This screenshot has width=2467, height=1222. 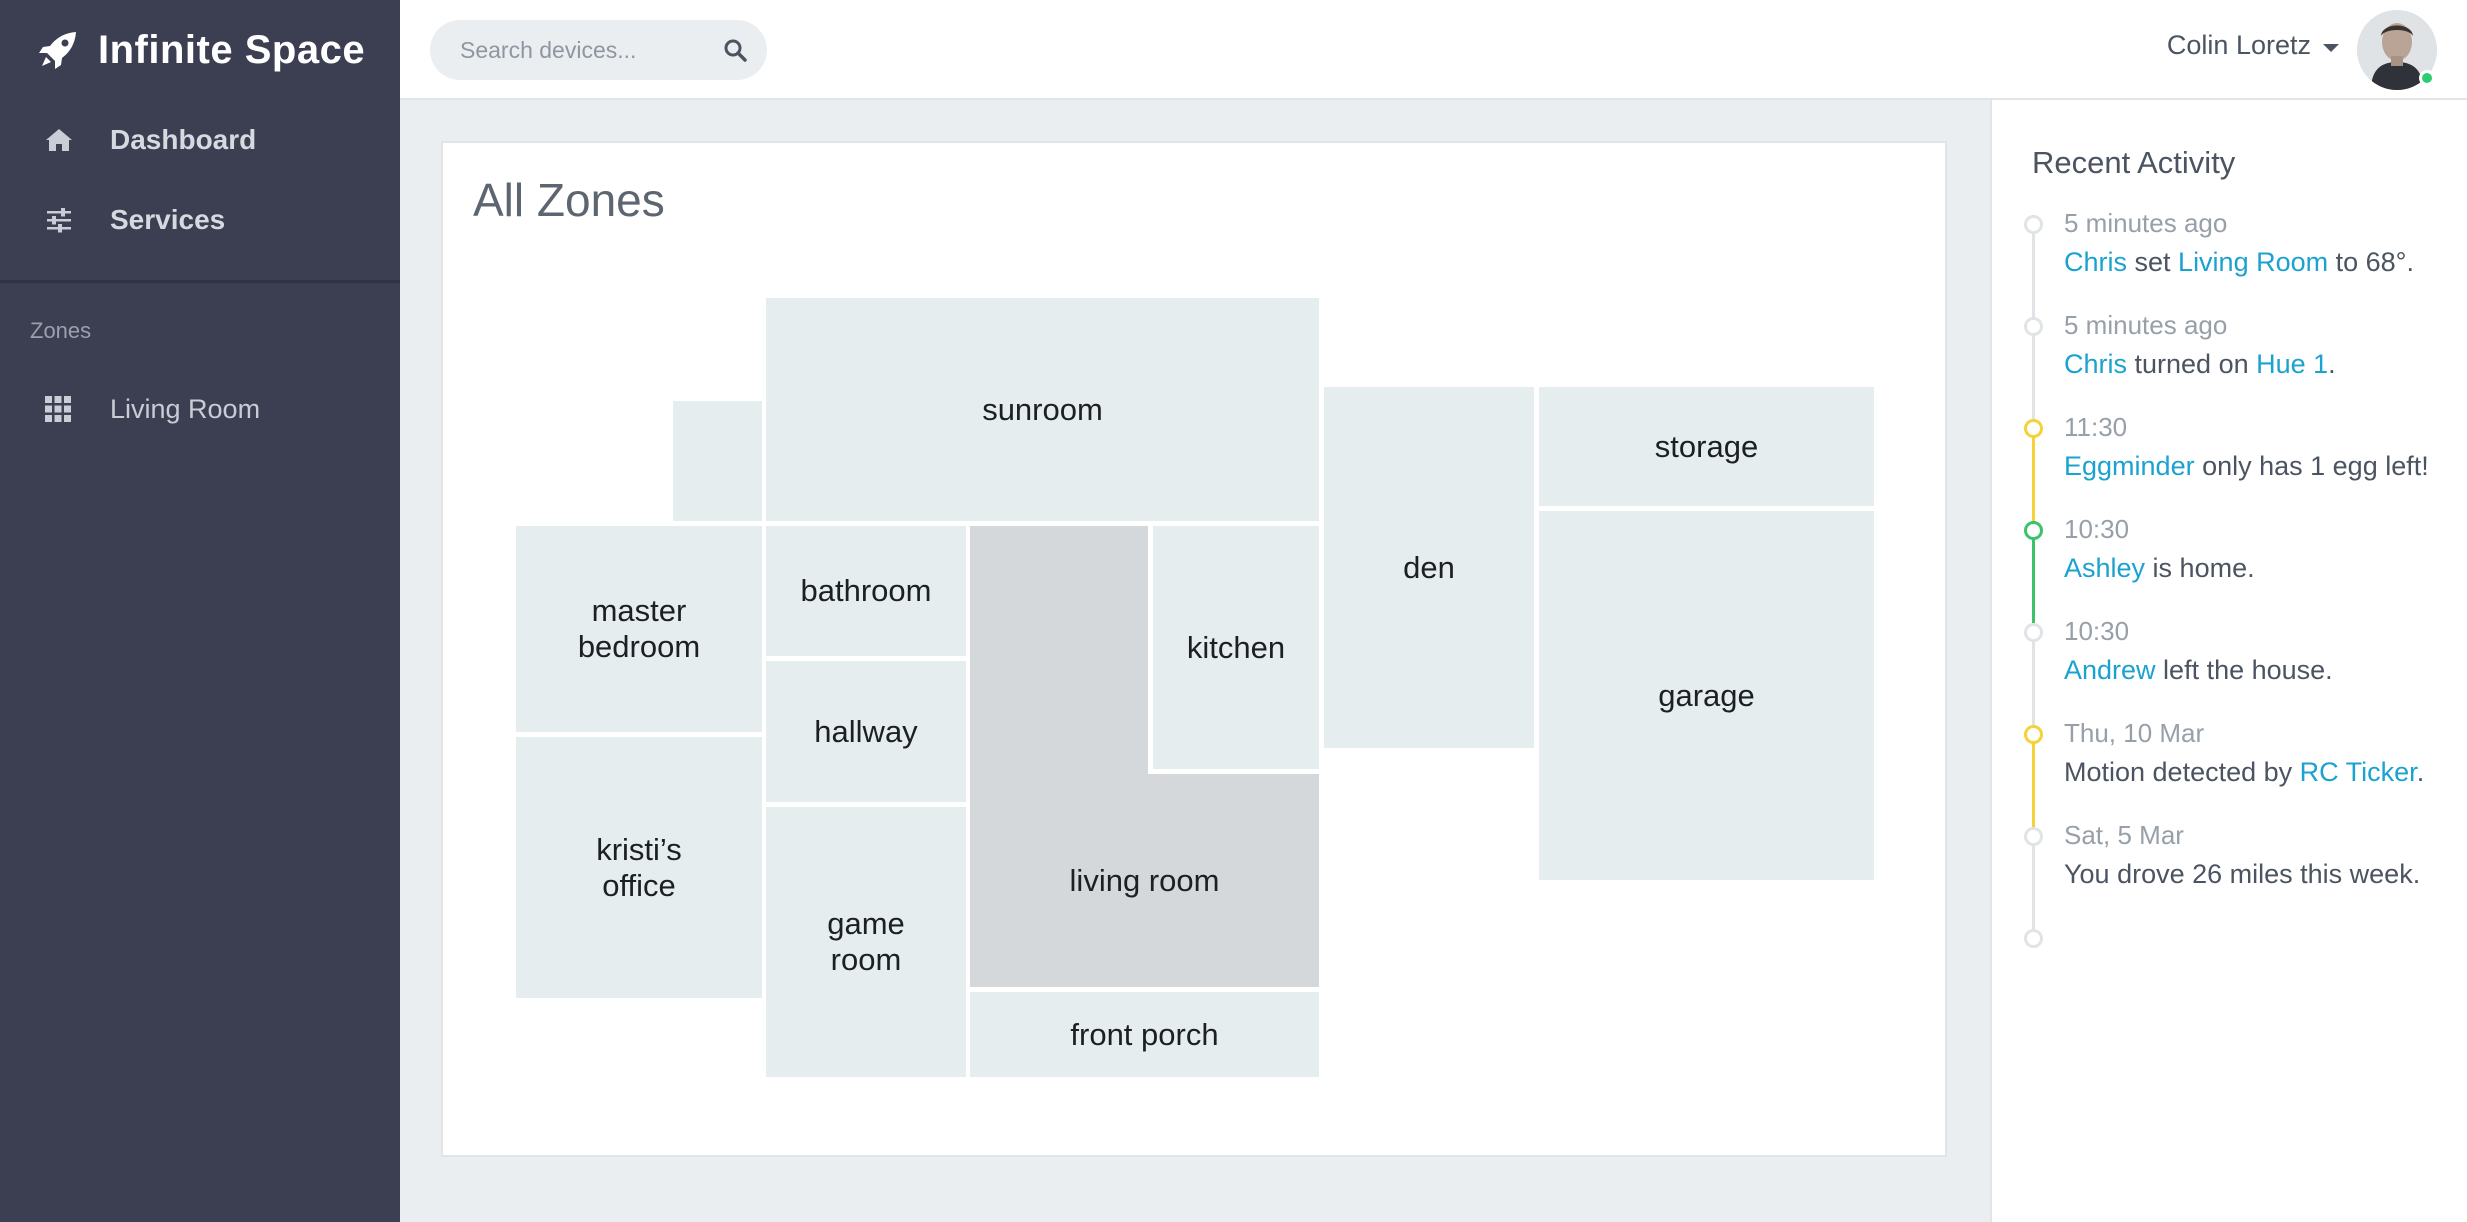 I want to click on activity-text: Ashley is home., so click(x=2264, y=568).